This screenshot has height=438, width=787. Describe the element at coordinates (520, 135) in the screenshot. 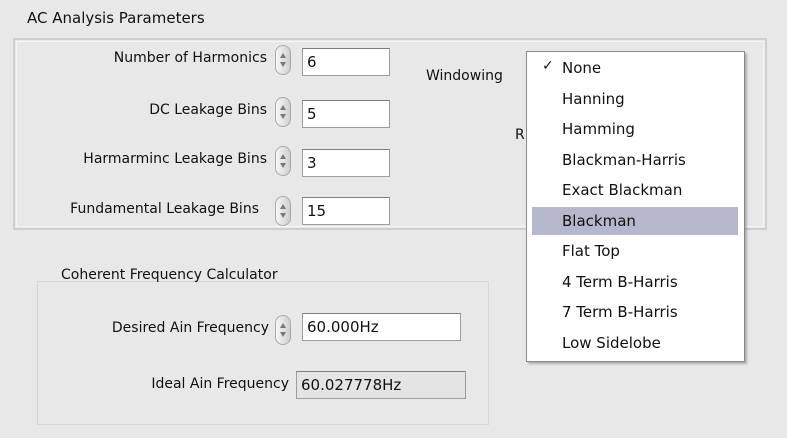

I see `partially-hidden-label: R` at that location.